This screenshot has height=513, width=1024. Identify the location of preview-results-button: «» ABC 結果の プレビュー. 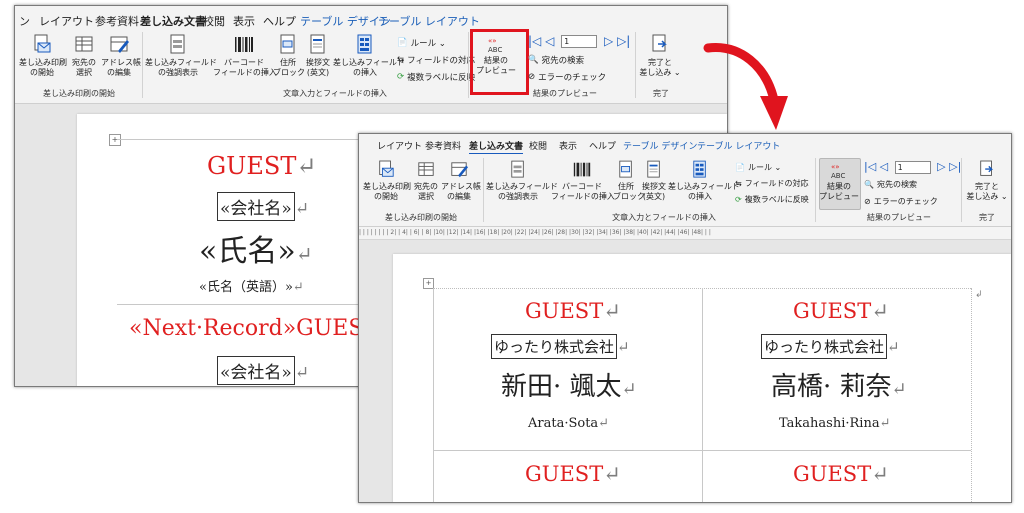
(839, 182).